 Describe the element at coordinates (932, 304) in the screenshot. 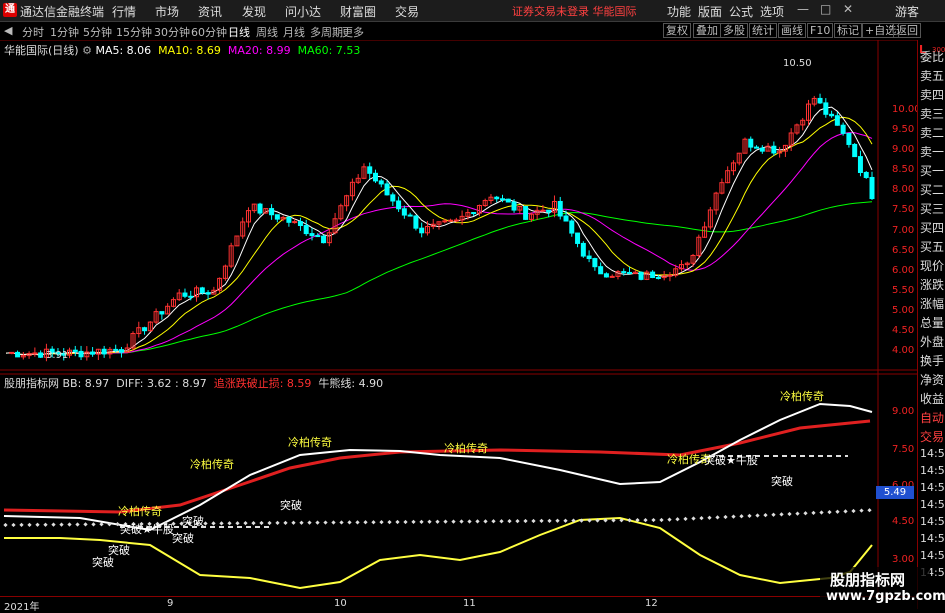

I see `quote-panel-item: 涨幅` at that location.